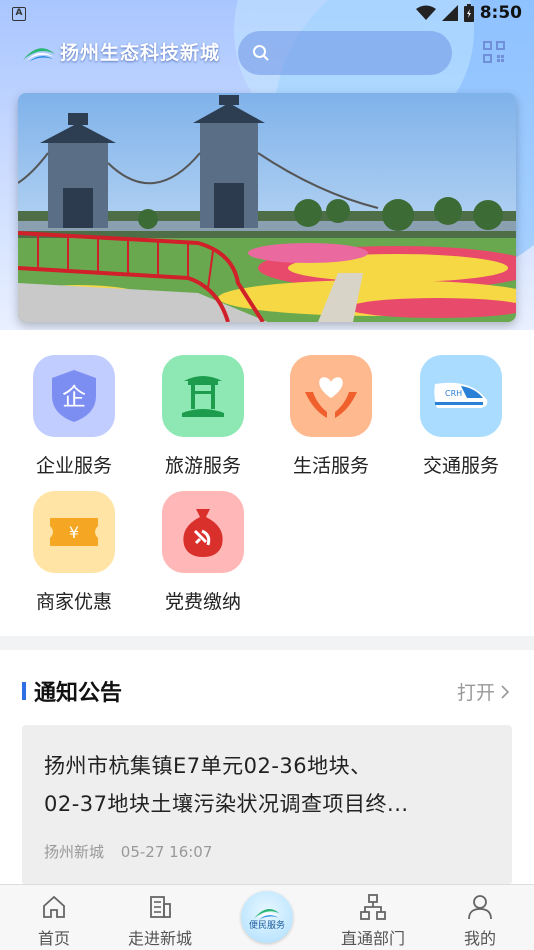  I want to click on tab-label: 走进新城, so click(159, 938).